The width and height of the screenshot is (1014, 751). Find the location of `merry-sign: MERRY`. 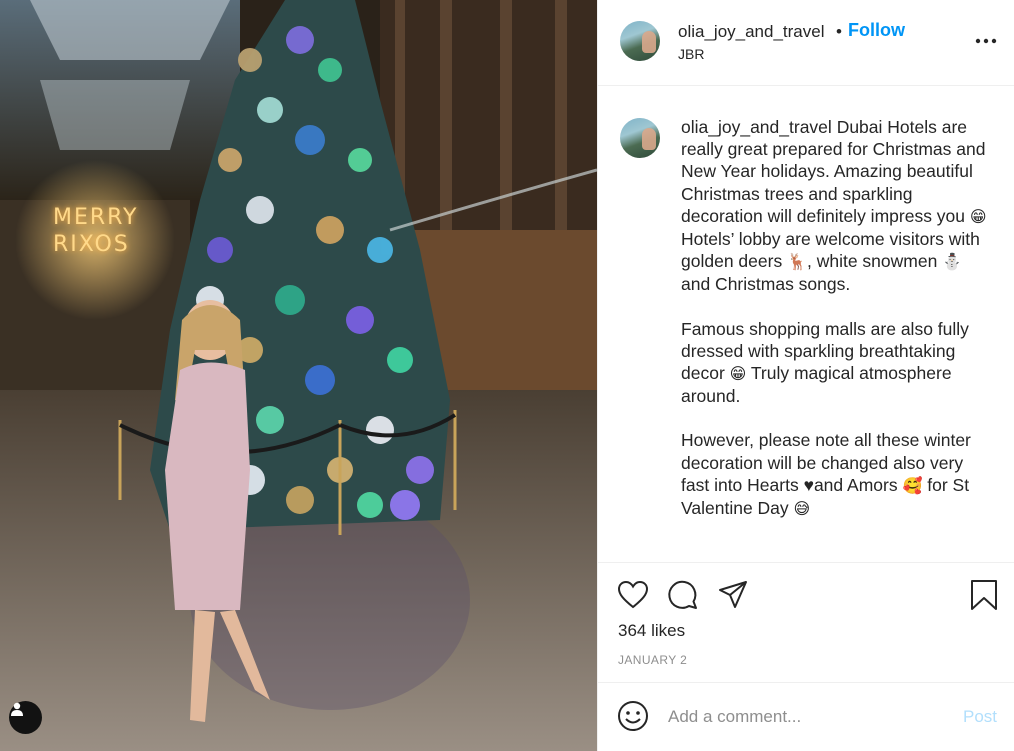

merry-sign: MERRY is located at coordinates (96, 217).